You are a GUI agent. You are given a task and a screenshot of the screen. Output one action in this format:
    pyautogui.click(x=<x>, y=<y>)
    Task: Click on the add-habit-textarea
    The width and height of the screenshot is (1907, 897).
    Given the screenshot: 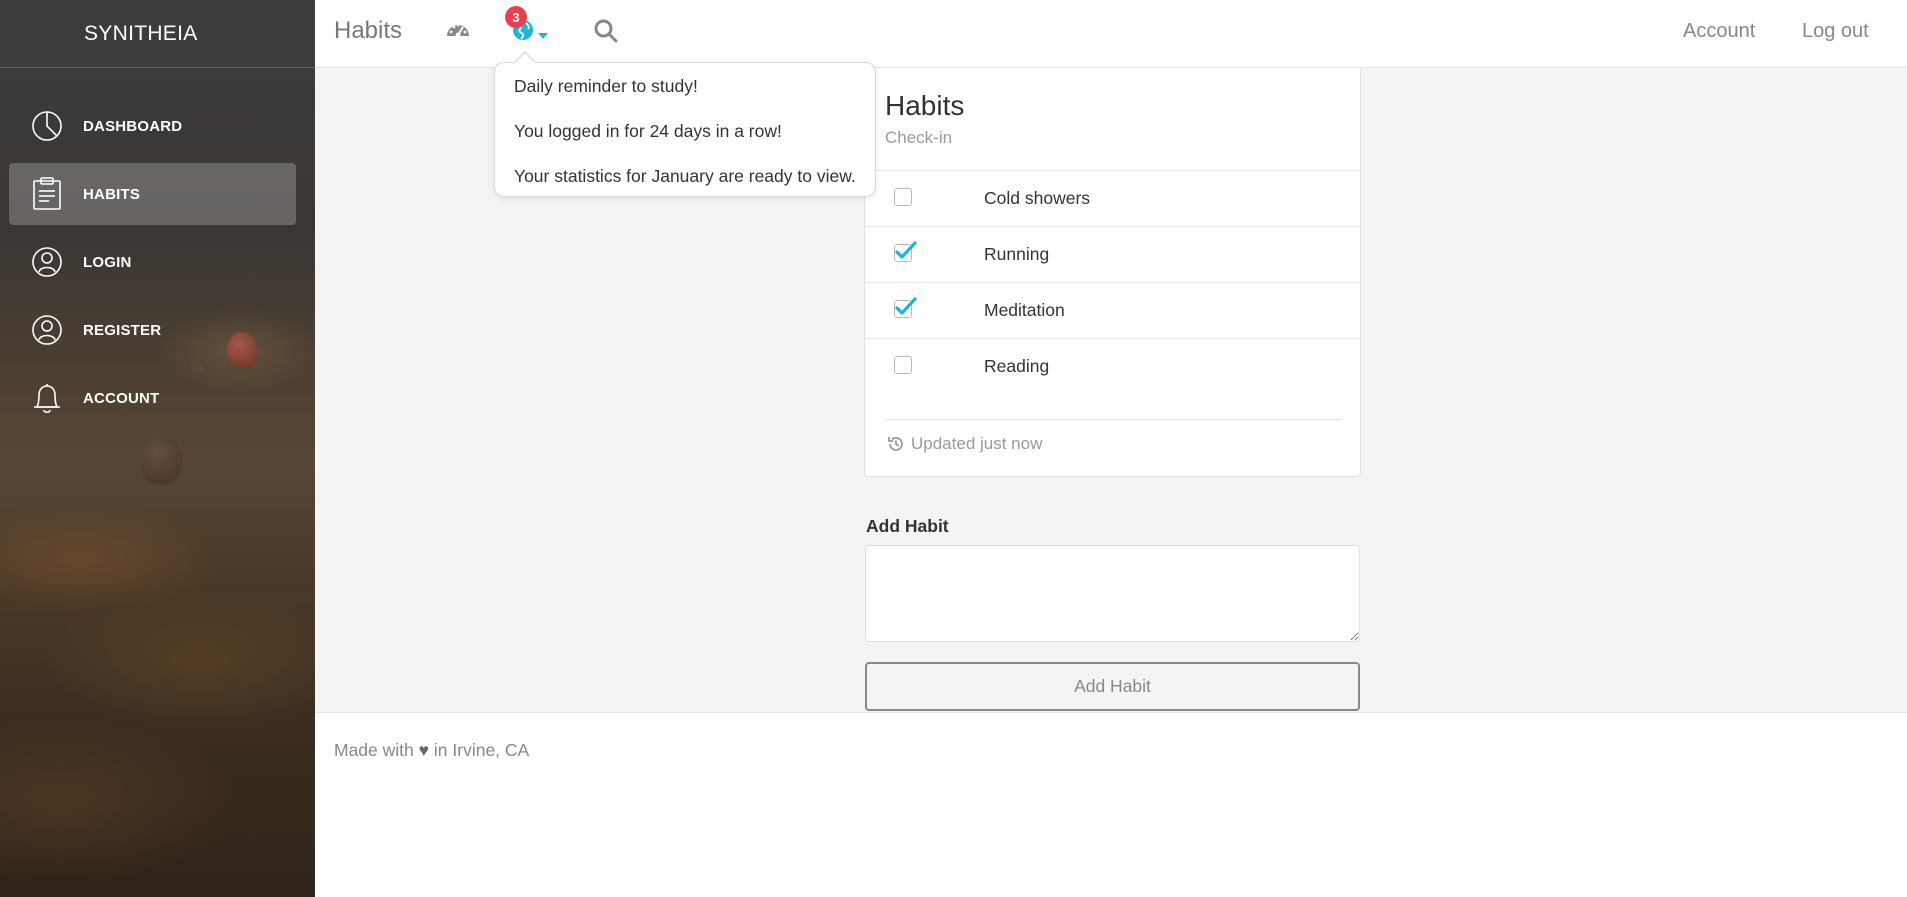 What is the action you would take?
    pyautogui.click(x=1112, y=593)
    